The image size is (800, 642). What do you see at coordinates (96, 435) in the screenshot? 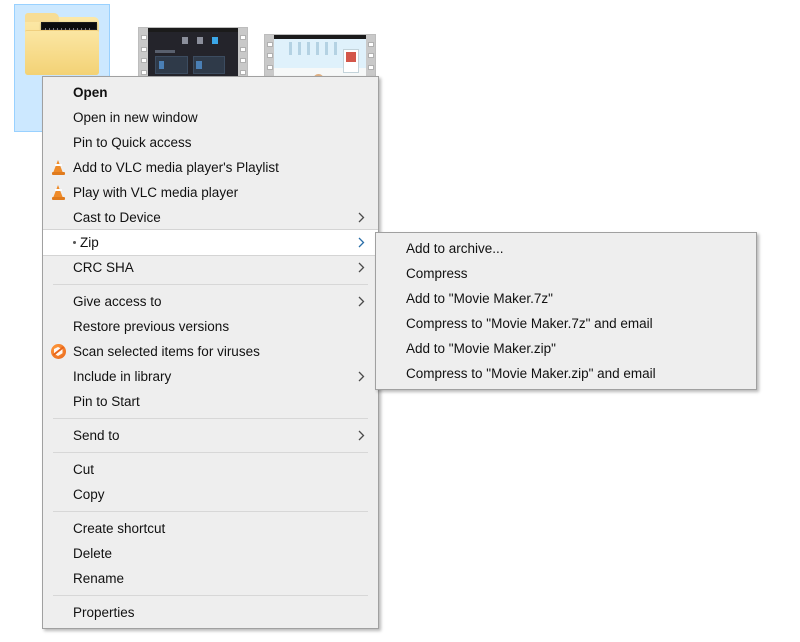
I see `menu-item-label: Send to` at bounding box center [96, 435].